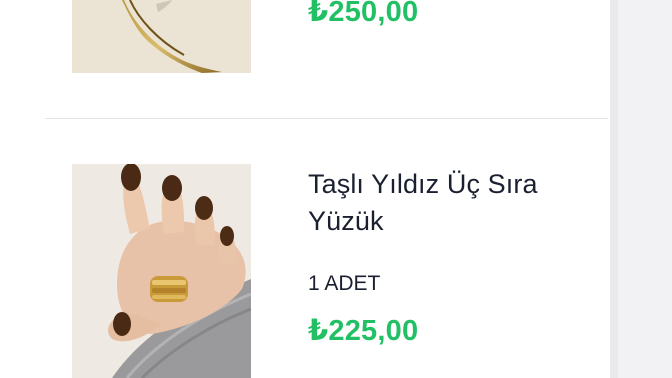 The image size is (672, 378). What do you see at coordinates (363, 14) in the screenshot?
I see `cart-item-1-price: ₺250,00` at bounding box center [363, 14].